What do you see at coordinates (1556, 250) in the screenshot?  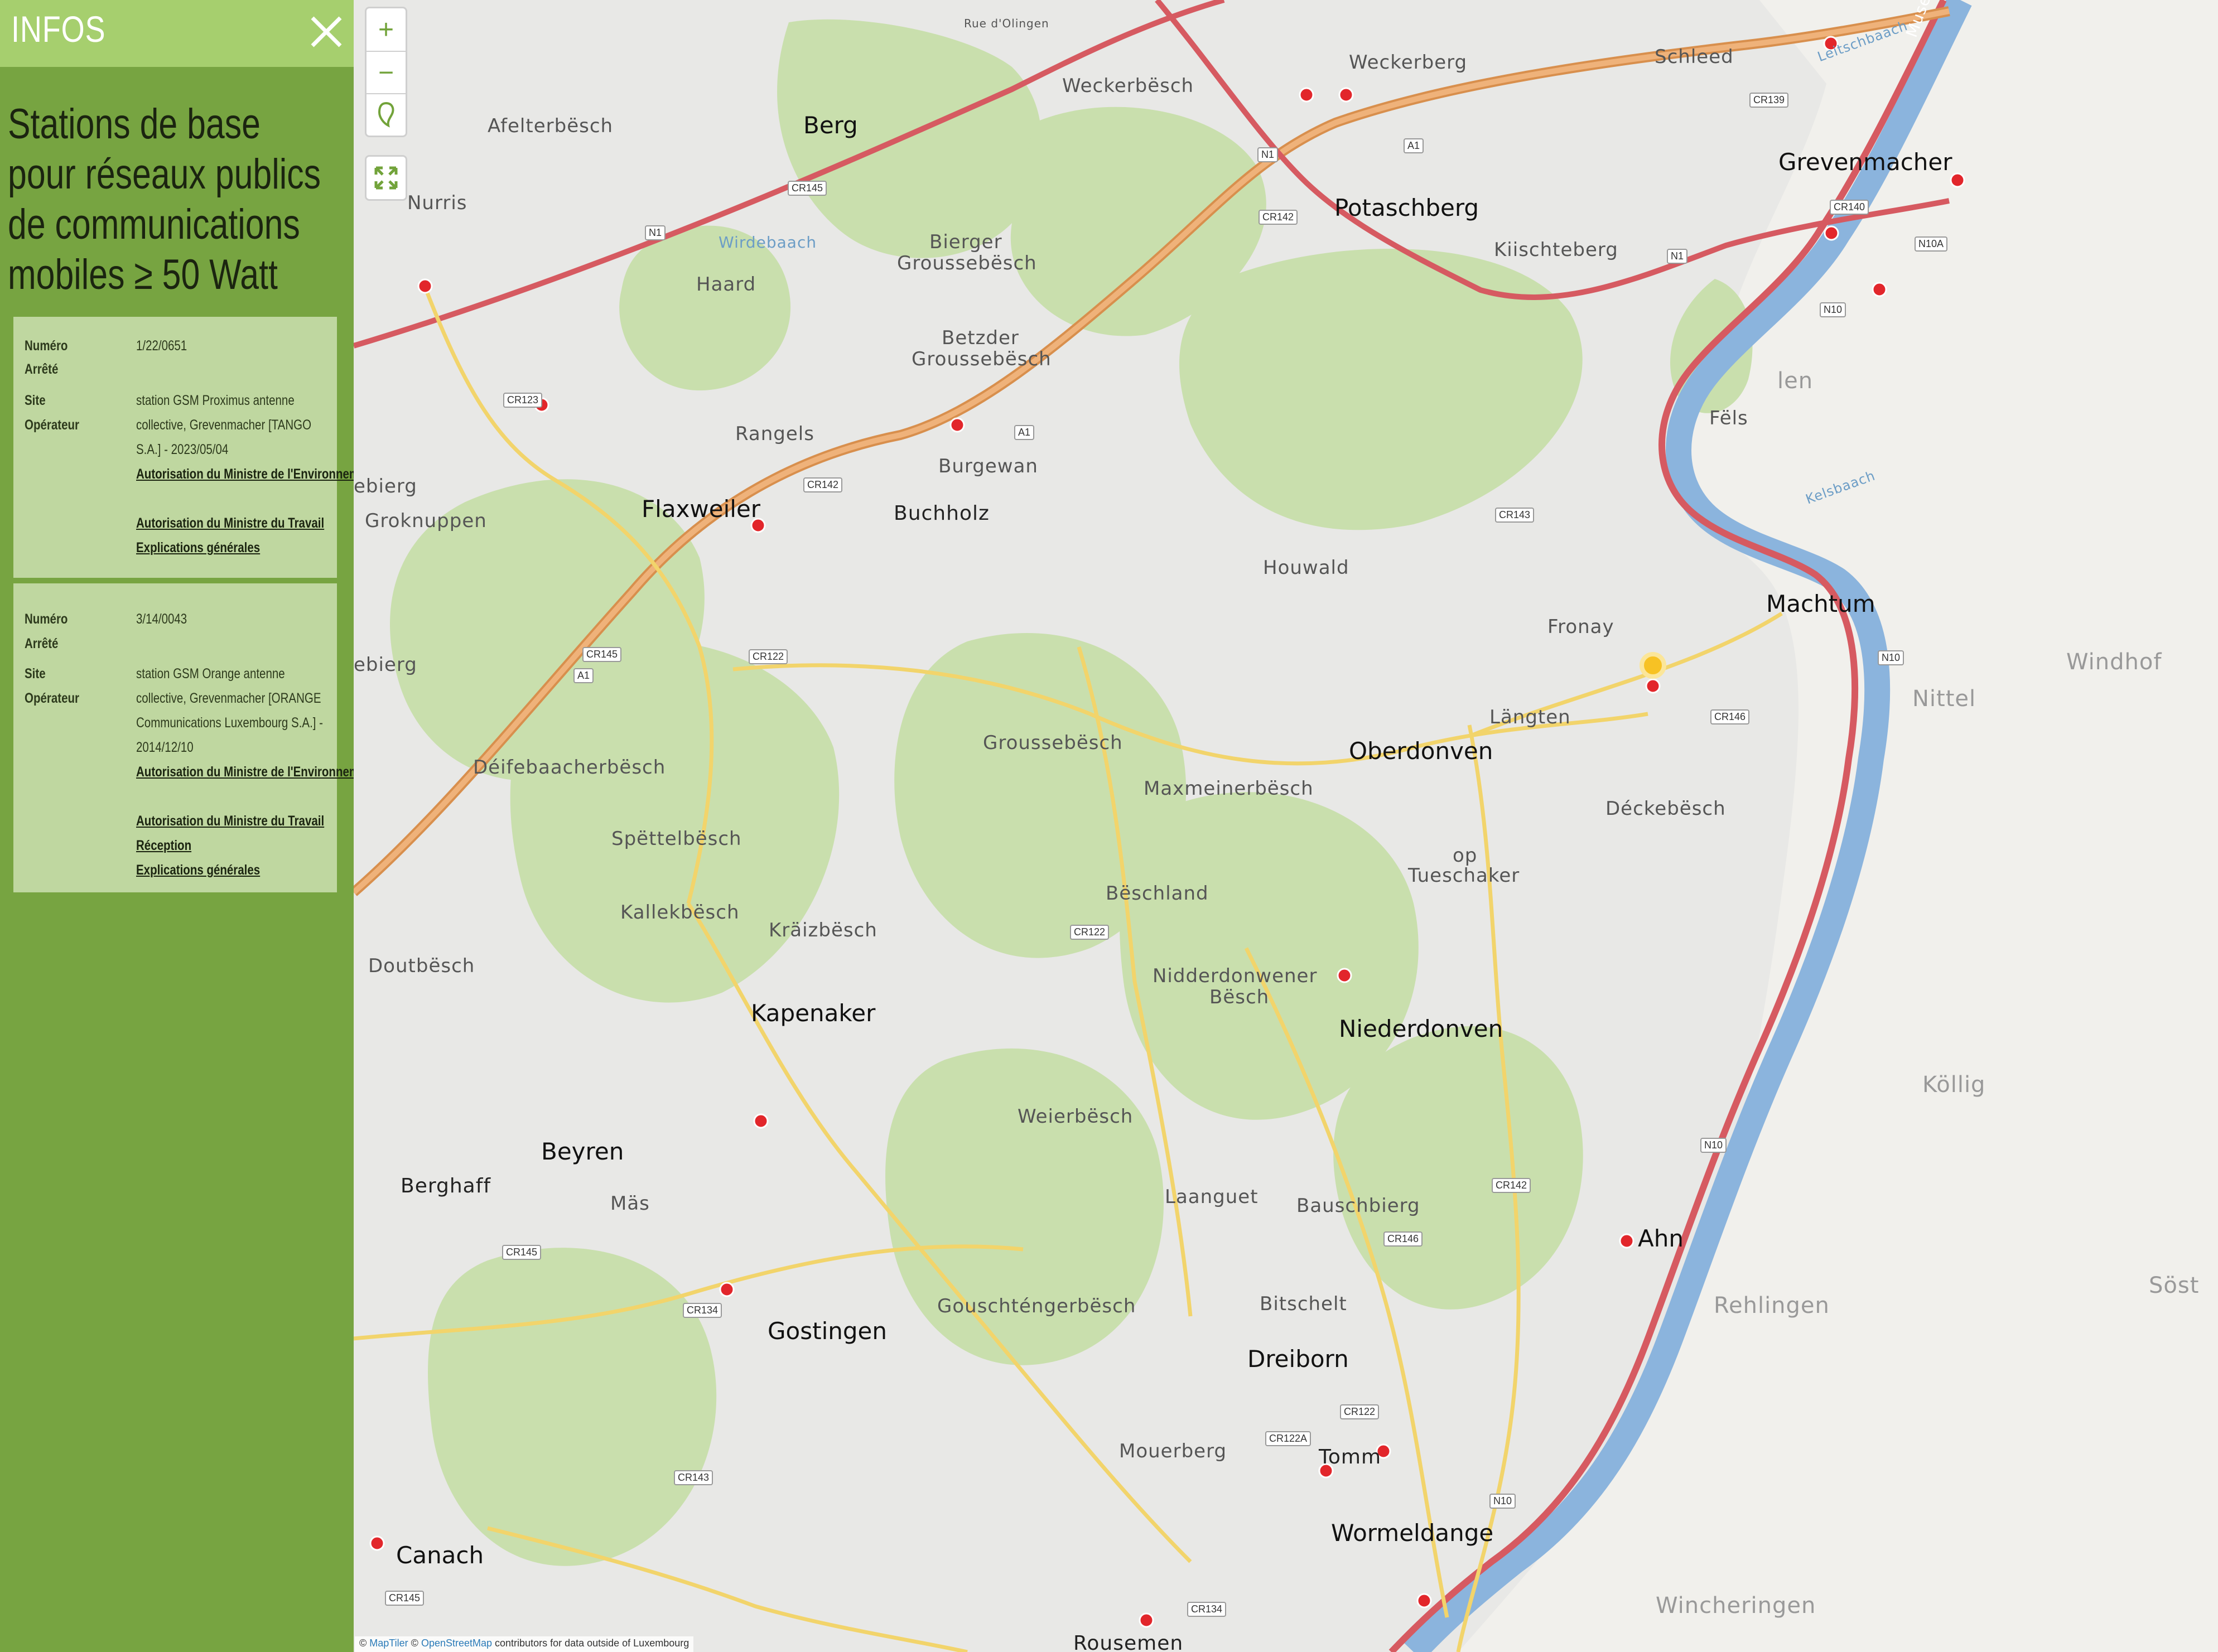 I see `place-label: Kiischteberg` at bounding box center [1556, 250].